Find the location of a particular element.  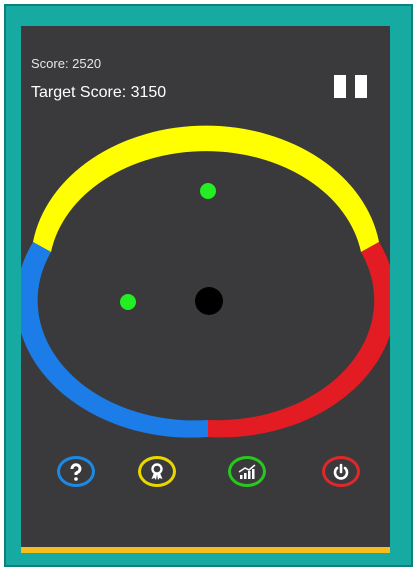

bar-chart-icon is located at coordinates (247, 471).